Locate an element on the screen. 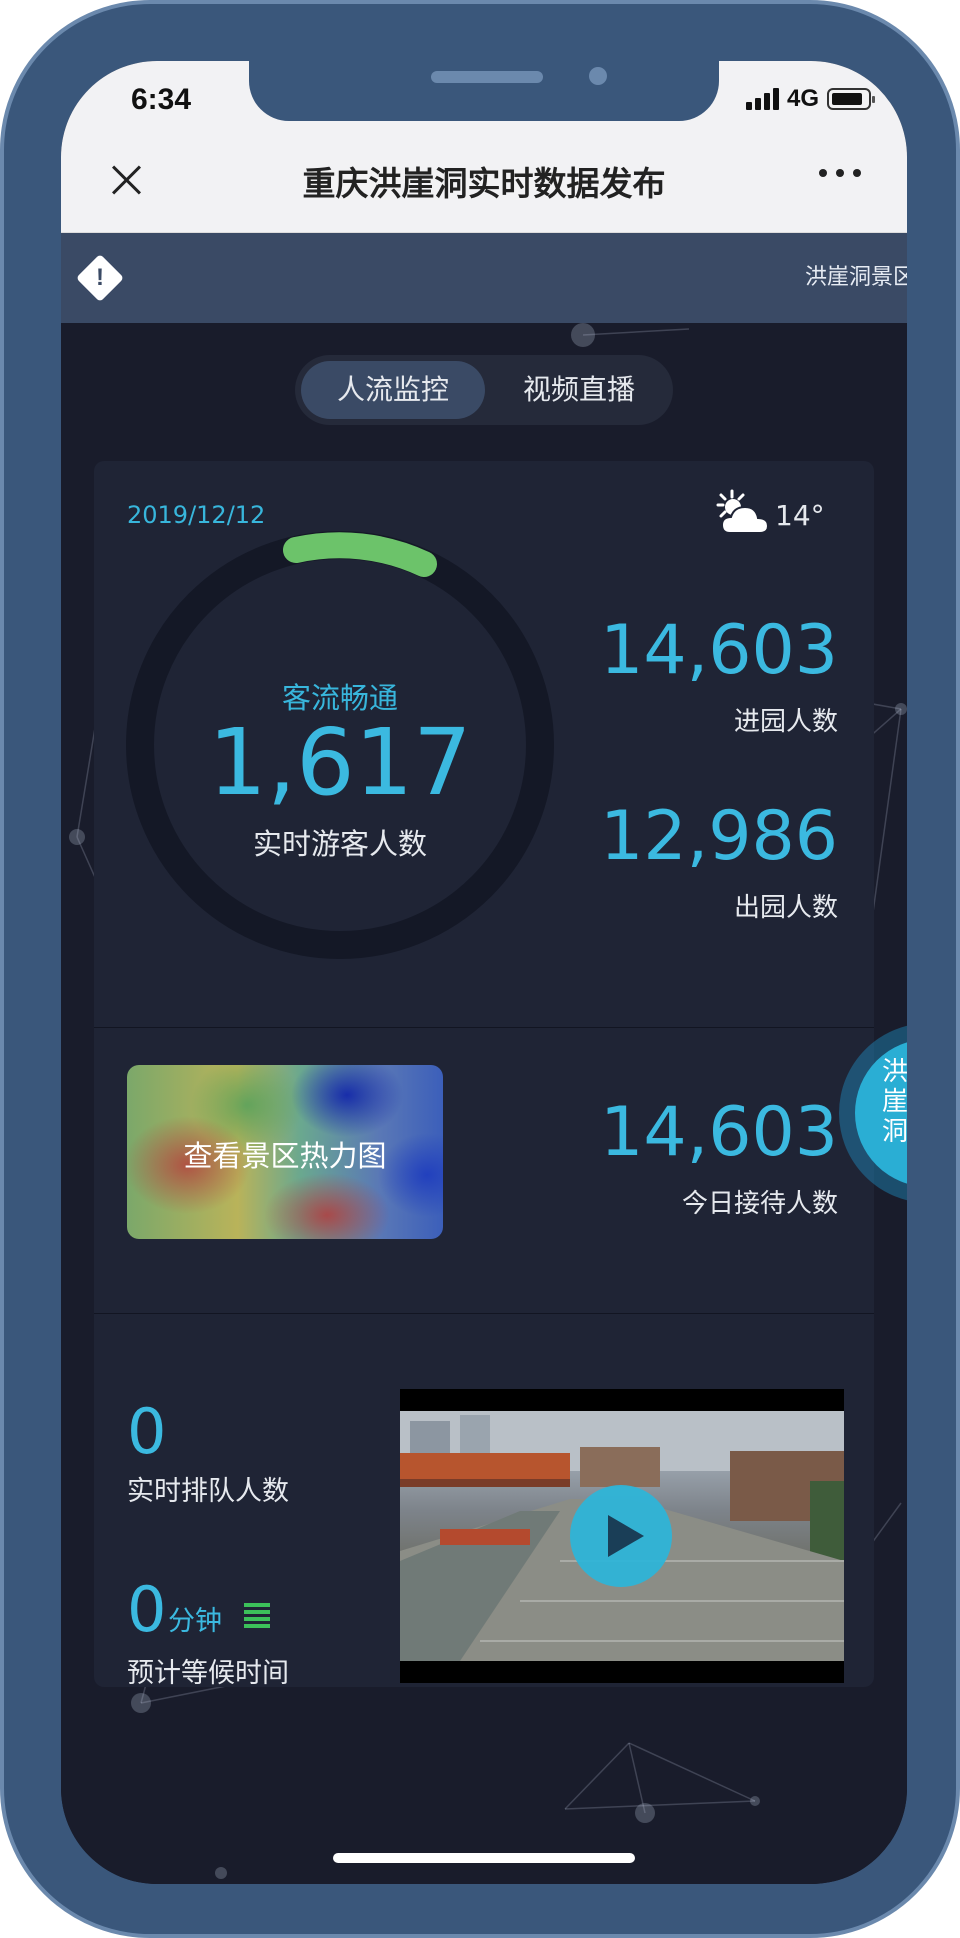  tab-live-video: 视频直播 is located at coordinates (579, 390).